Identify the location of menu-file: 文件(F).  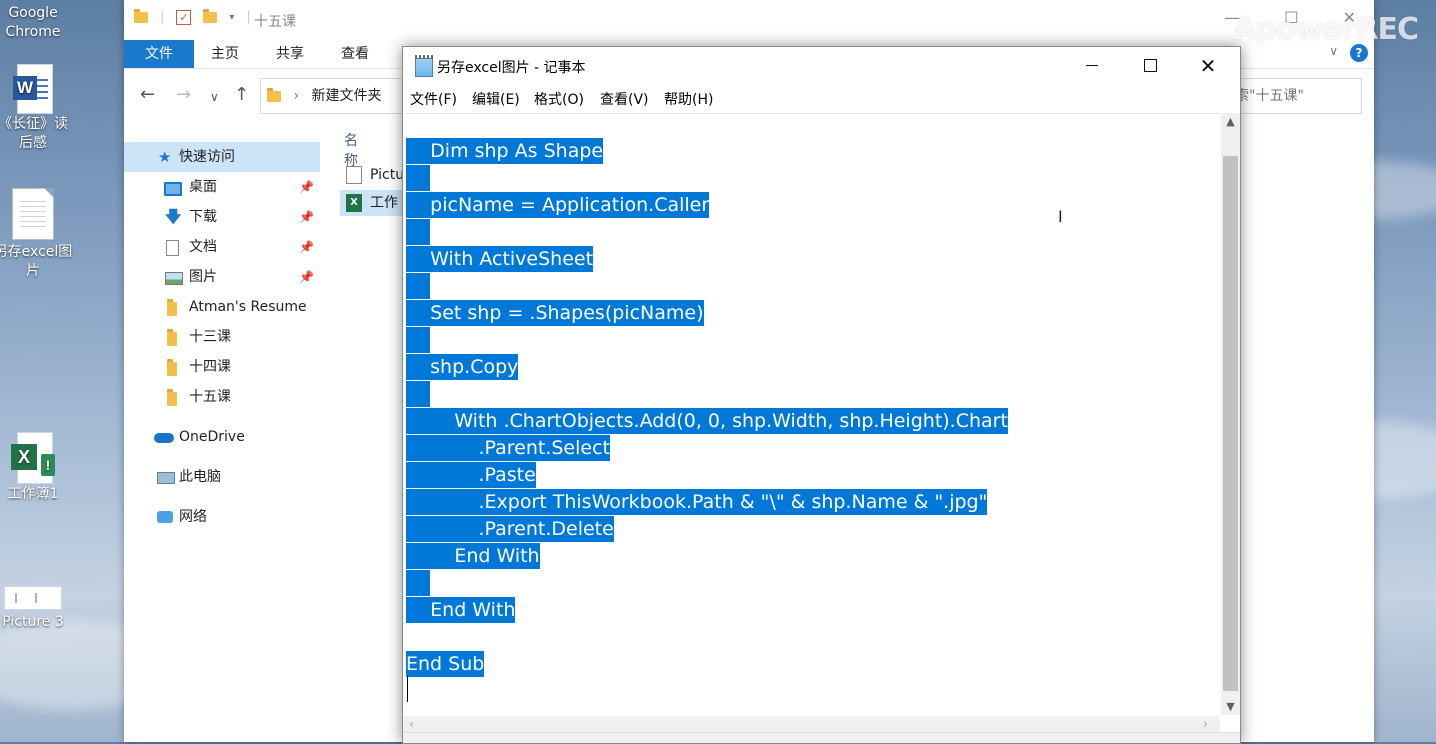
(433, 99).